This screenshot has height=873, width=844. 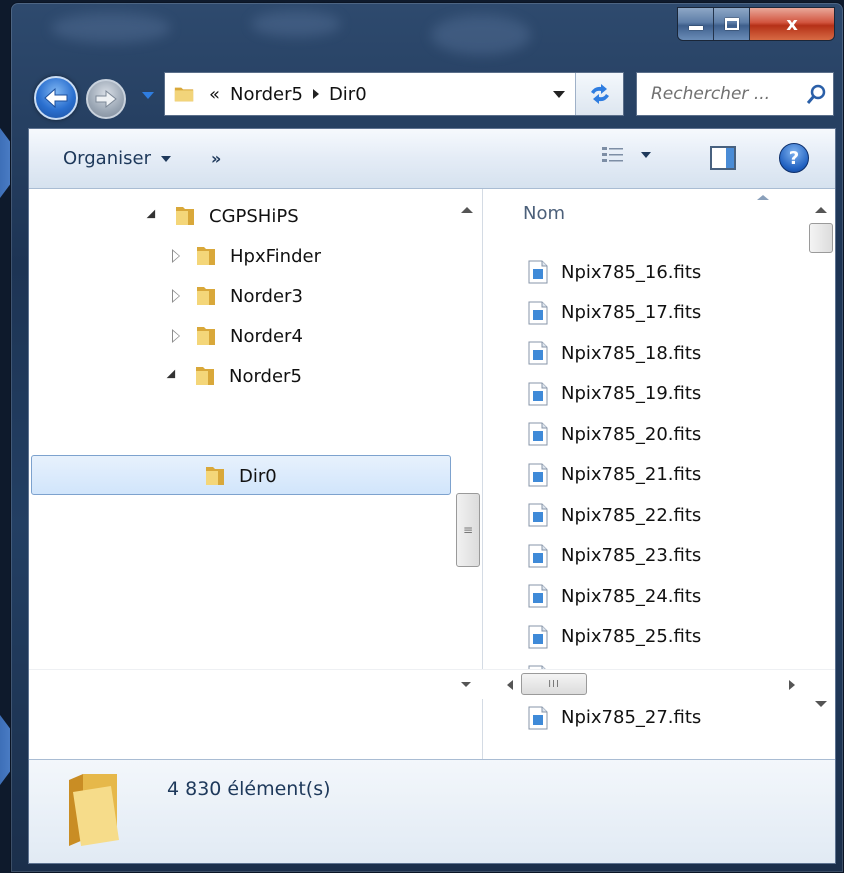 I want to click on maximize-icon, so click(x=731, y=24).